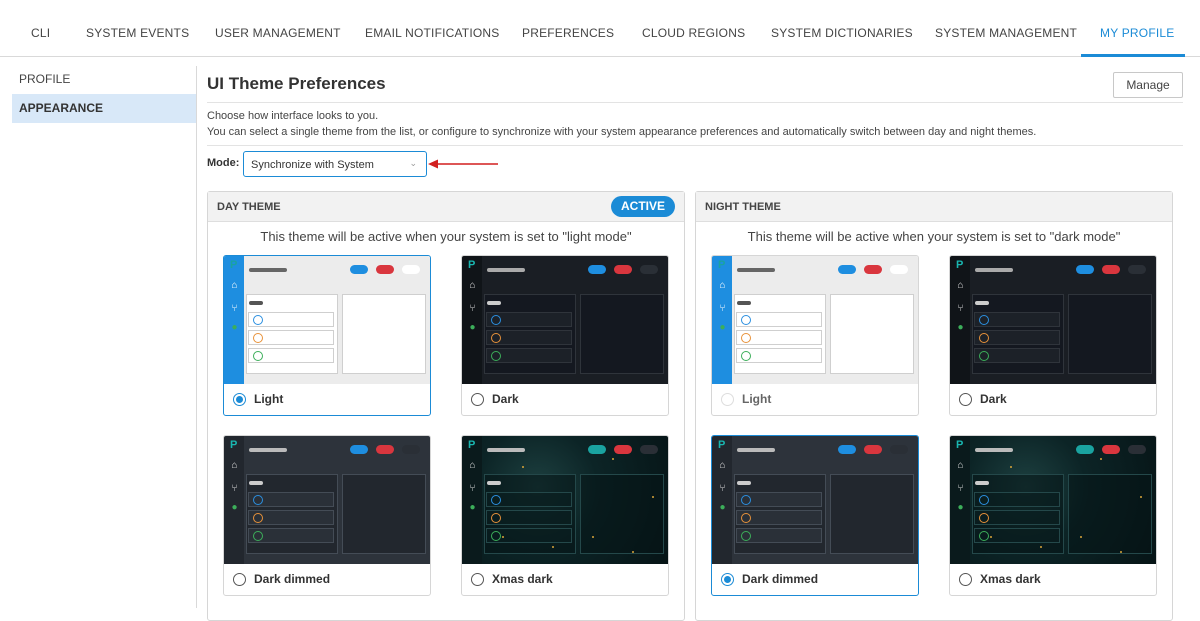 Image resolution: width=1200 pixels, height=621 pixels. I want to click on description-line-1: Choose how interface looks to you., so click(293, 116).